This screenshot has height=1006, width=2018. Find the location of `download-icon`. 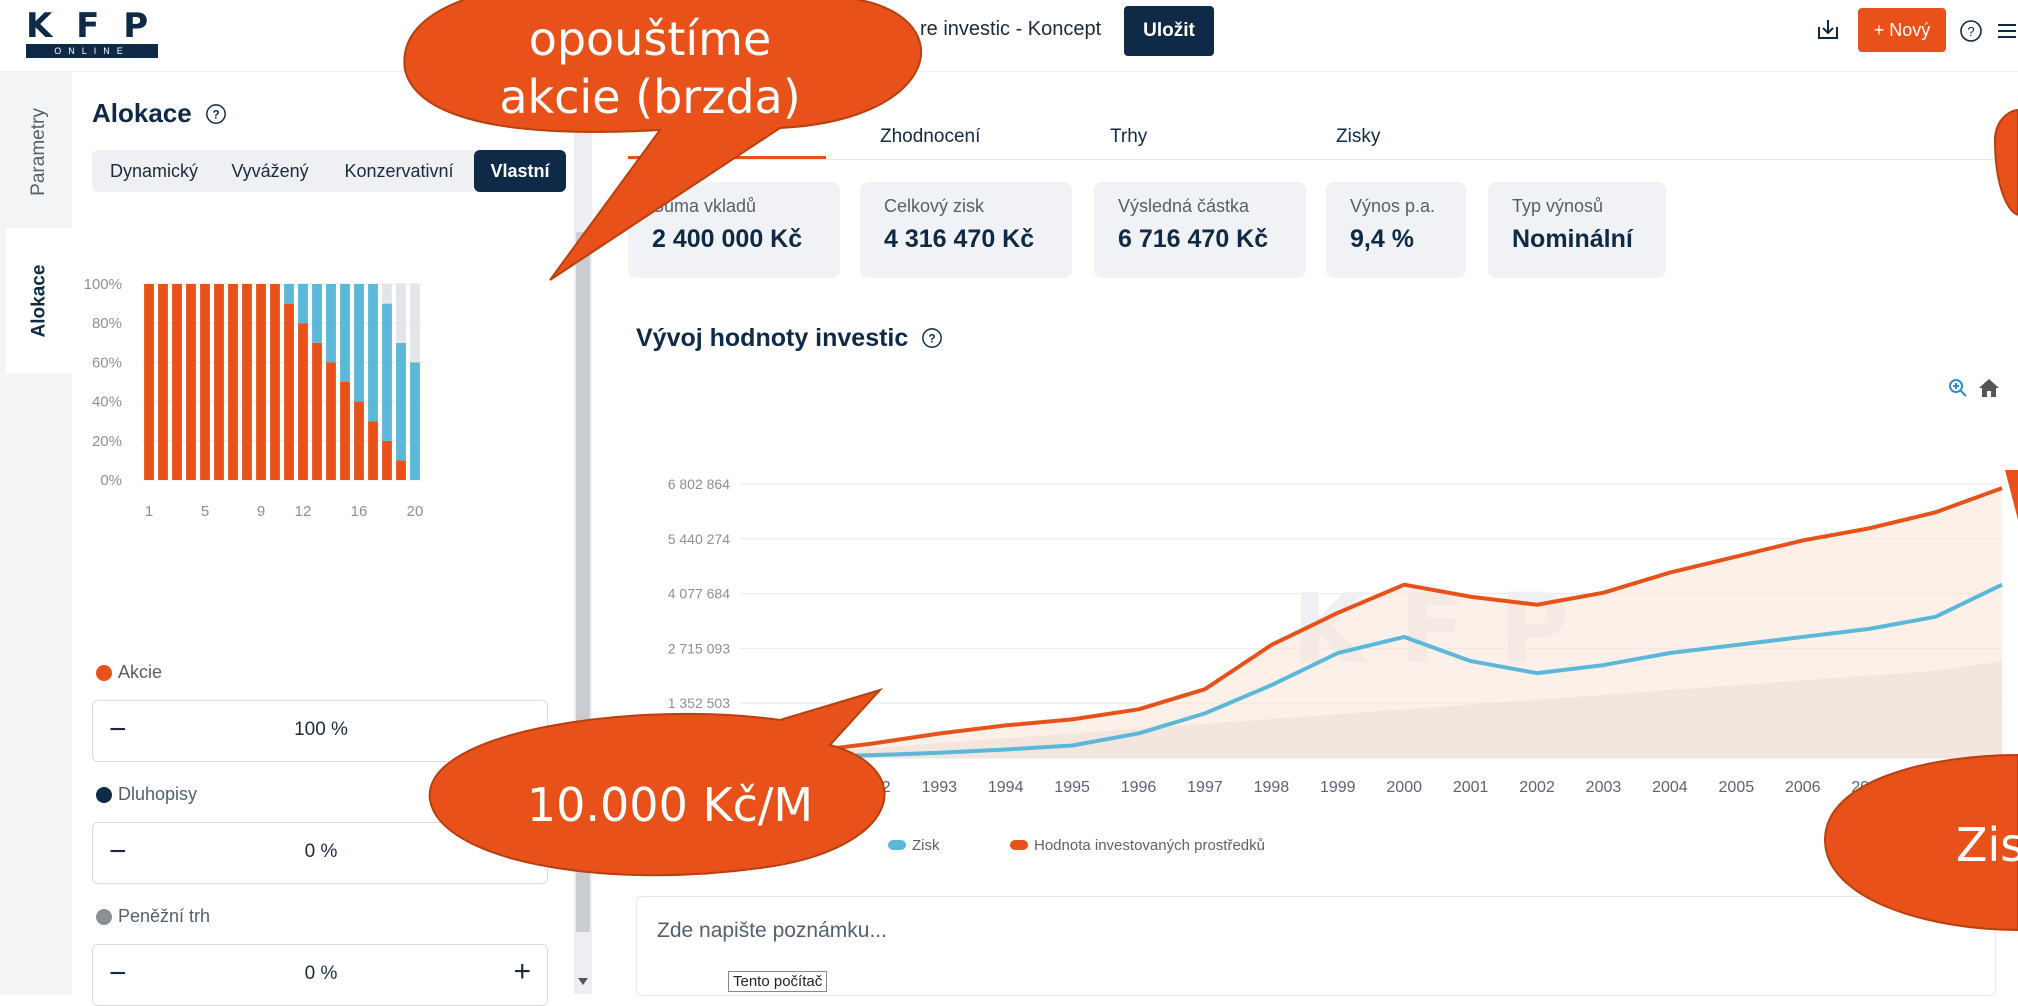

download-icon is located at coordinates (1828, 30).